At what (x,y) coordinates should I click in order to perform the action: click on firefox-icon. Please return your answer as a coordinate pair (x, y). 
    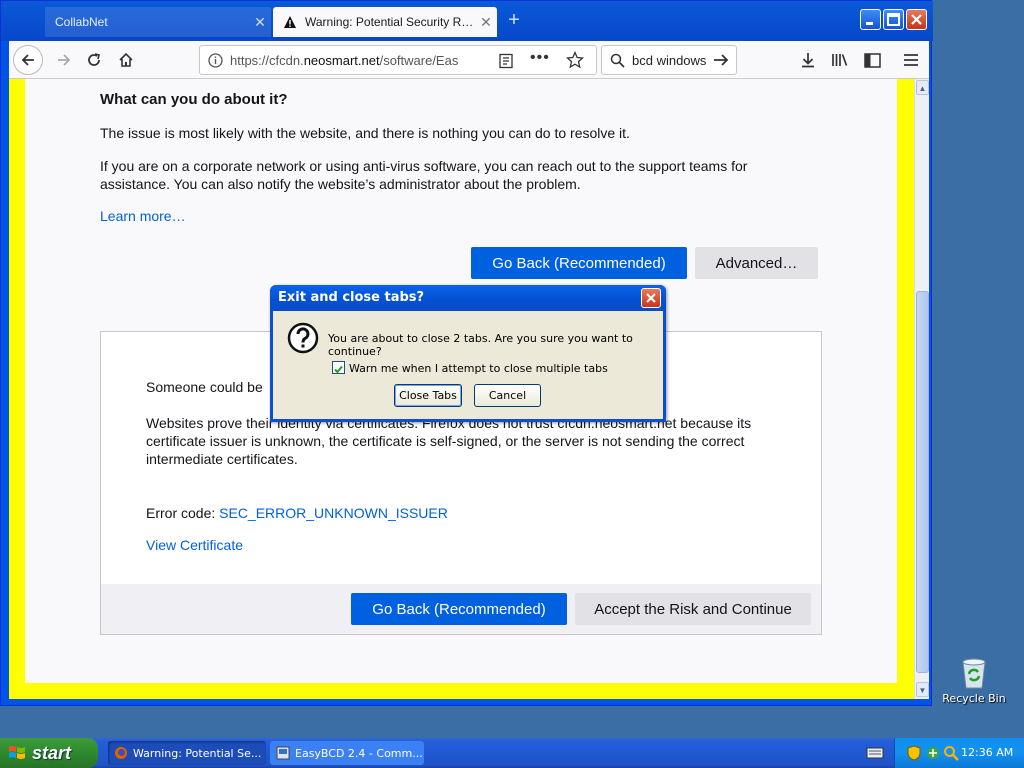
    Looking at the image, I should click on (121, 753).